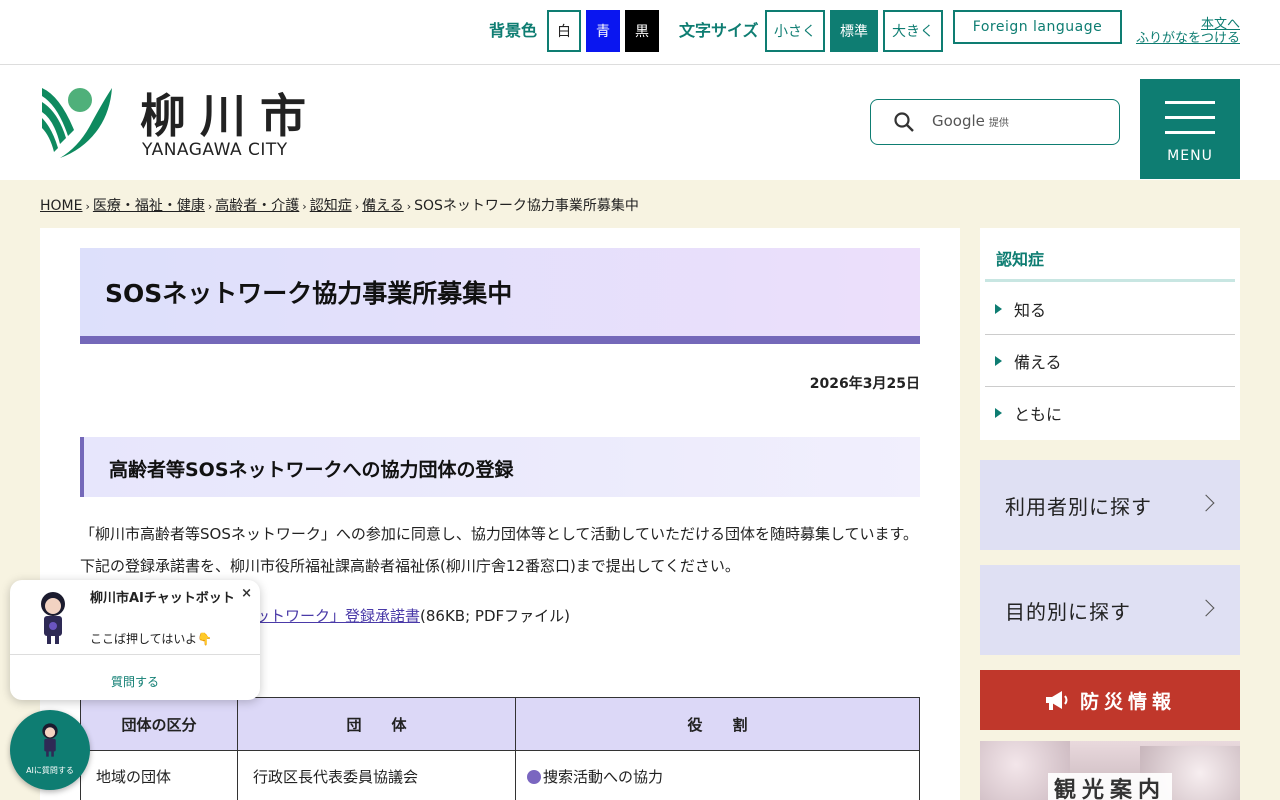 Image resolution: width=1280 pixels, height=800 pixels. I want to click on search-placeholder: Google 提供, so click(970, 121).